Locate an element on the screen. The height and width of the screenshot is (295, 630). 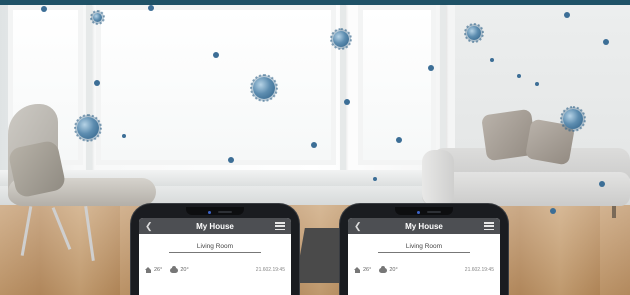
sofa-arm is located at coordinates (438, 178).